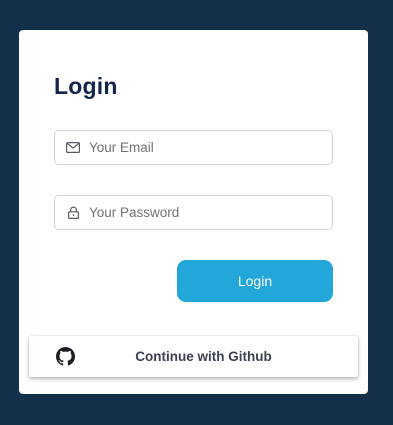  I want to click on password-field, so click(193, 212).